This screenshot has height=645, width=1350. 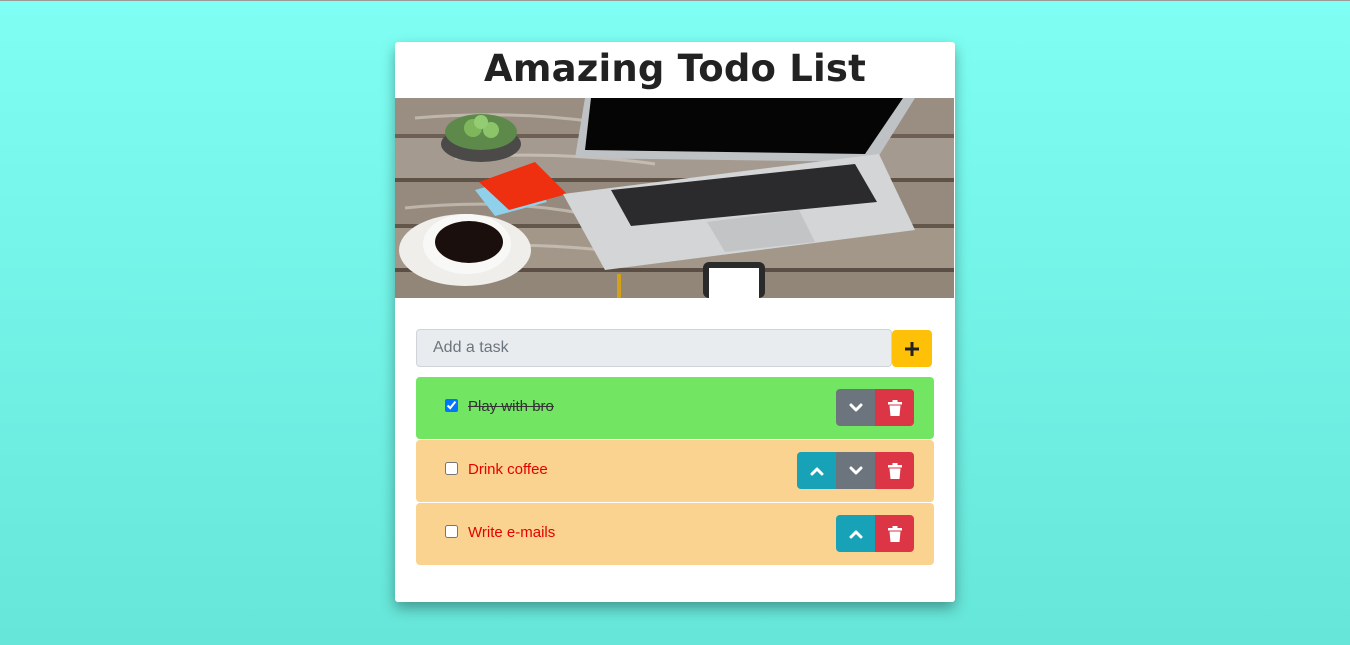 What do you see at coordinates (675, 534) in the screenshot?
I see `task-item: Write e-mails` at bounding box center [675, 534].